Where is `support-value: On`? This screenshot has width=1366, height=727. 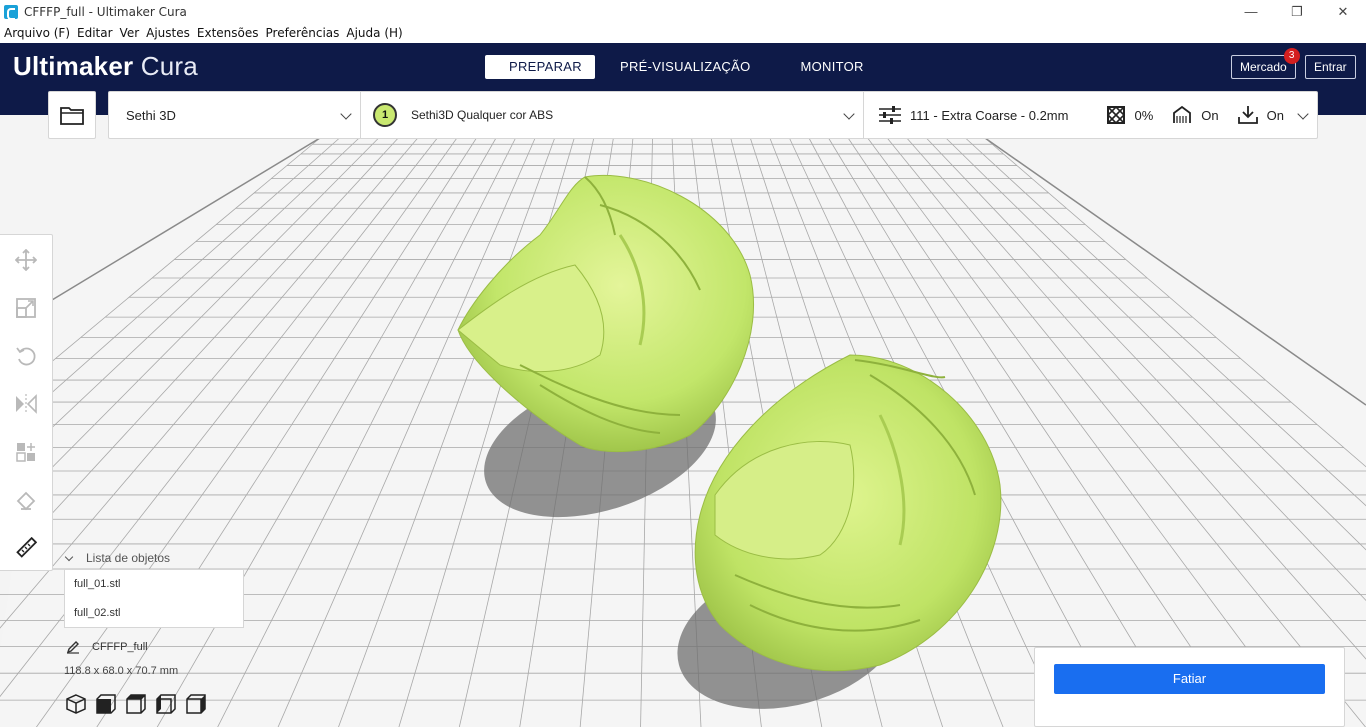
support-value: On is located at coordinates (1210, 115).